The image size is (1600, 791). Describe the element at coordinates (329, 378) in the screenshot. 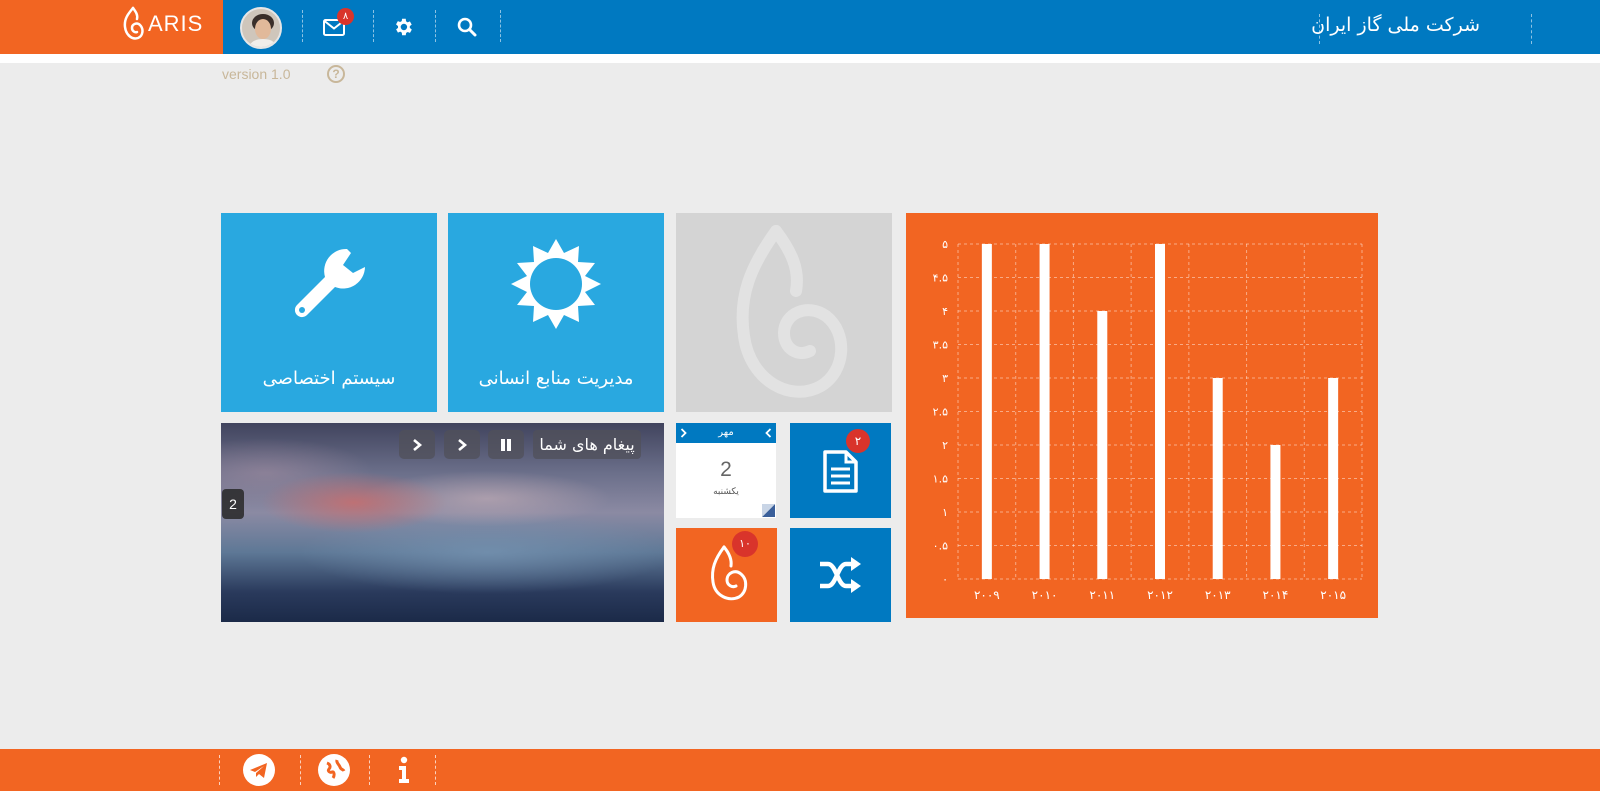

I see `tile-label: سیستم اختصاصی` at that location.